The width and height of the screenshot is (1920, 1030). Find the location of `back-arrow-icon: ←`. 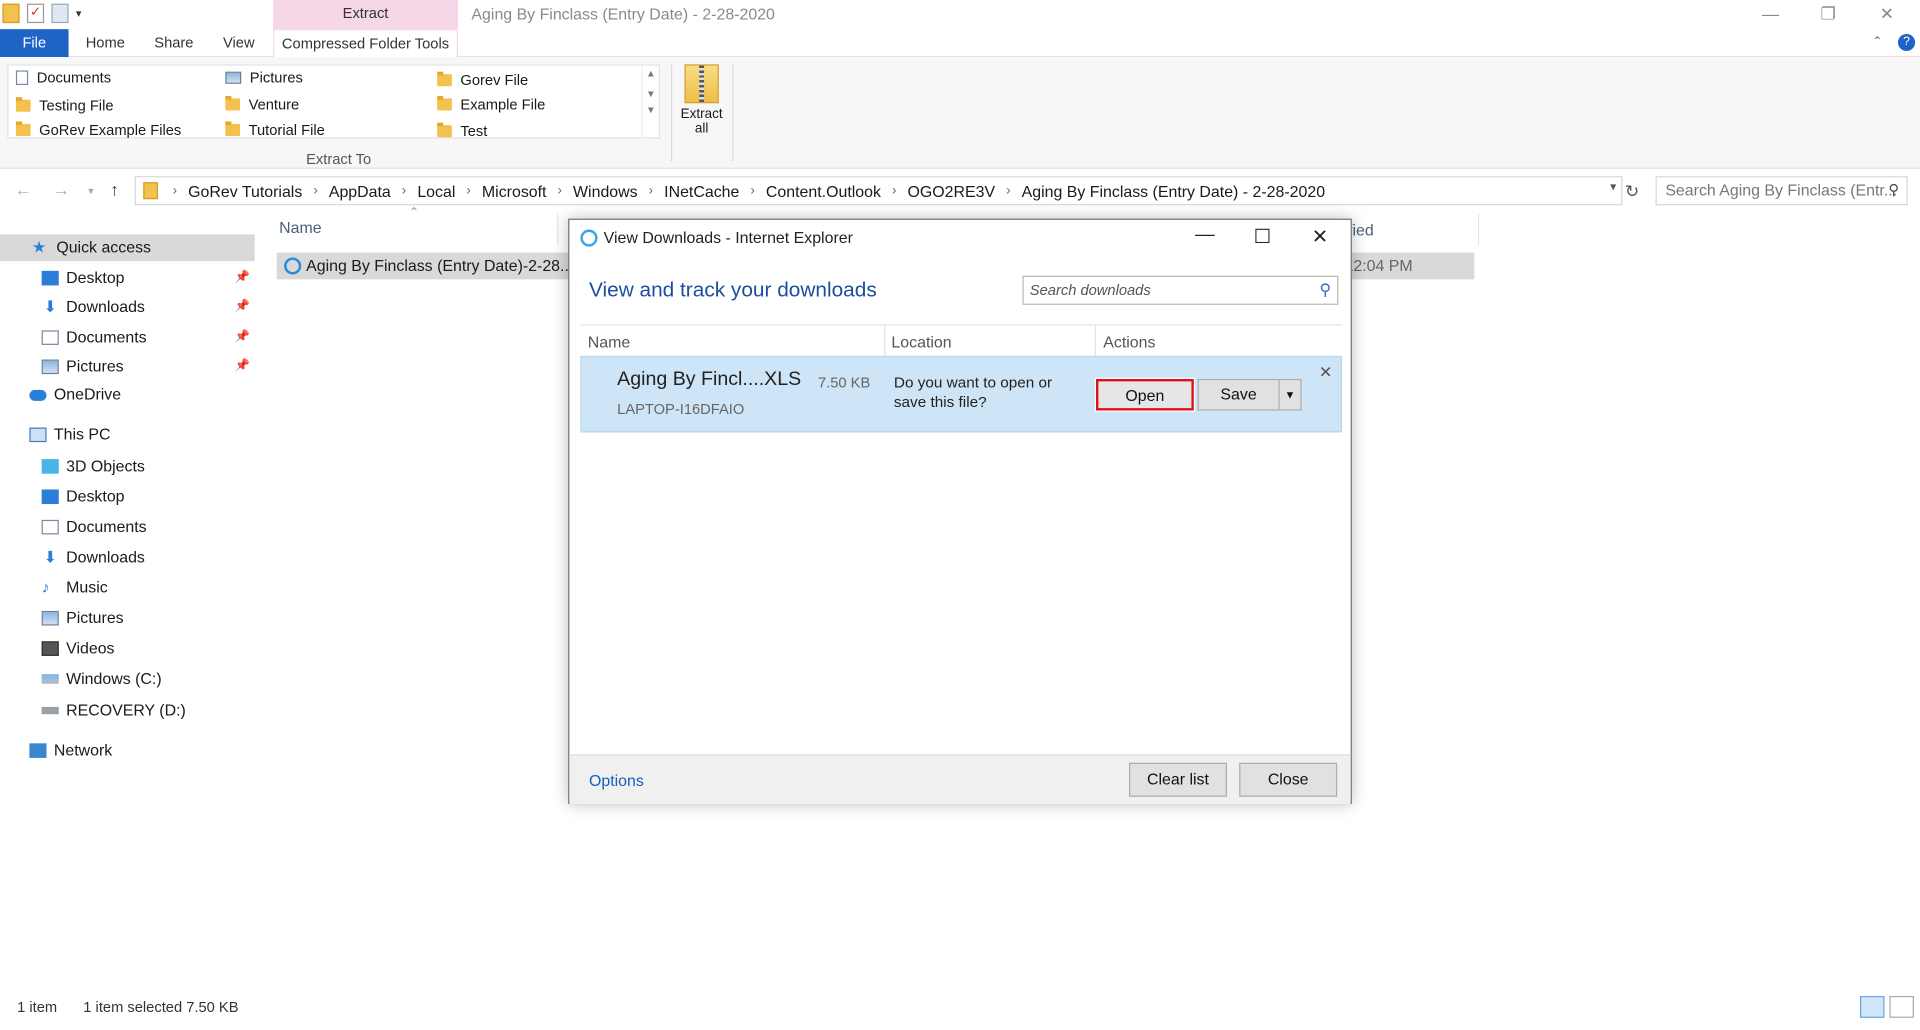

back-arrow-icon: ← is located at coordinates (23, 189).